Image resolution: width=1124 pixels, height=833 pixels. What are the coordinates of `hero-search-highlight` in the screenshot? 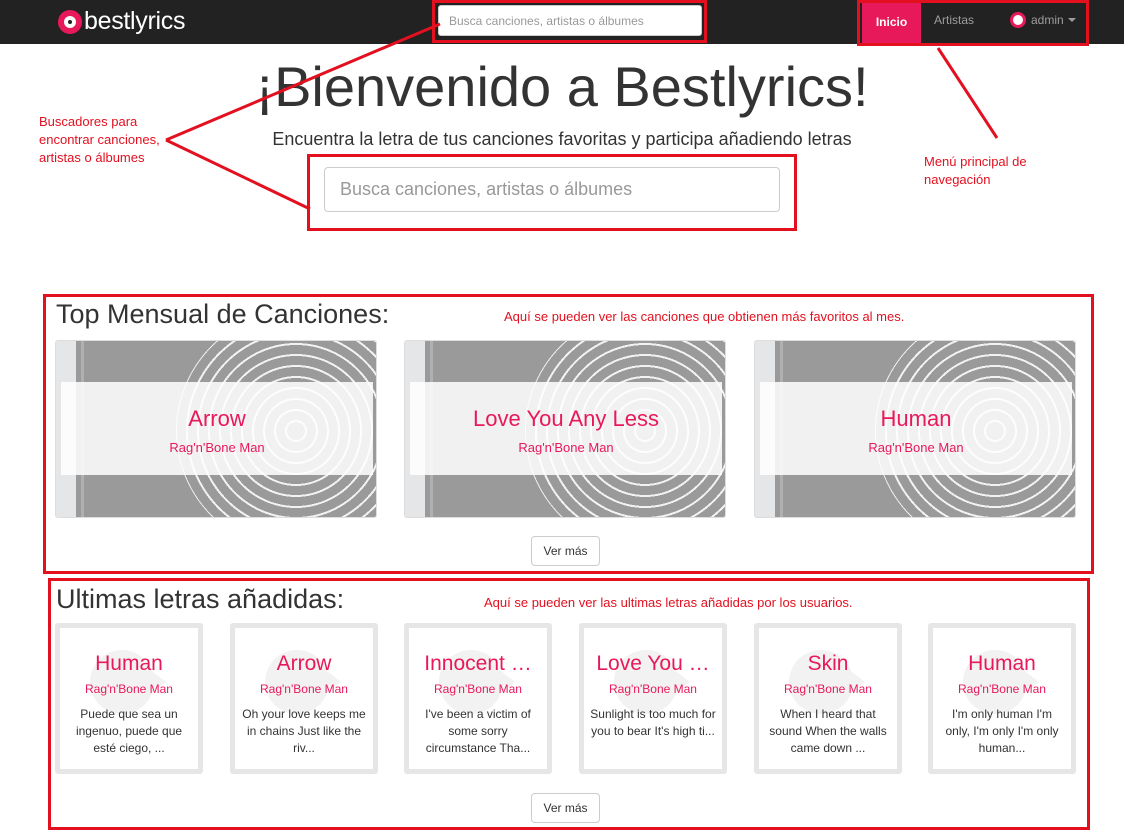 It's located at (552, 192).